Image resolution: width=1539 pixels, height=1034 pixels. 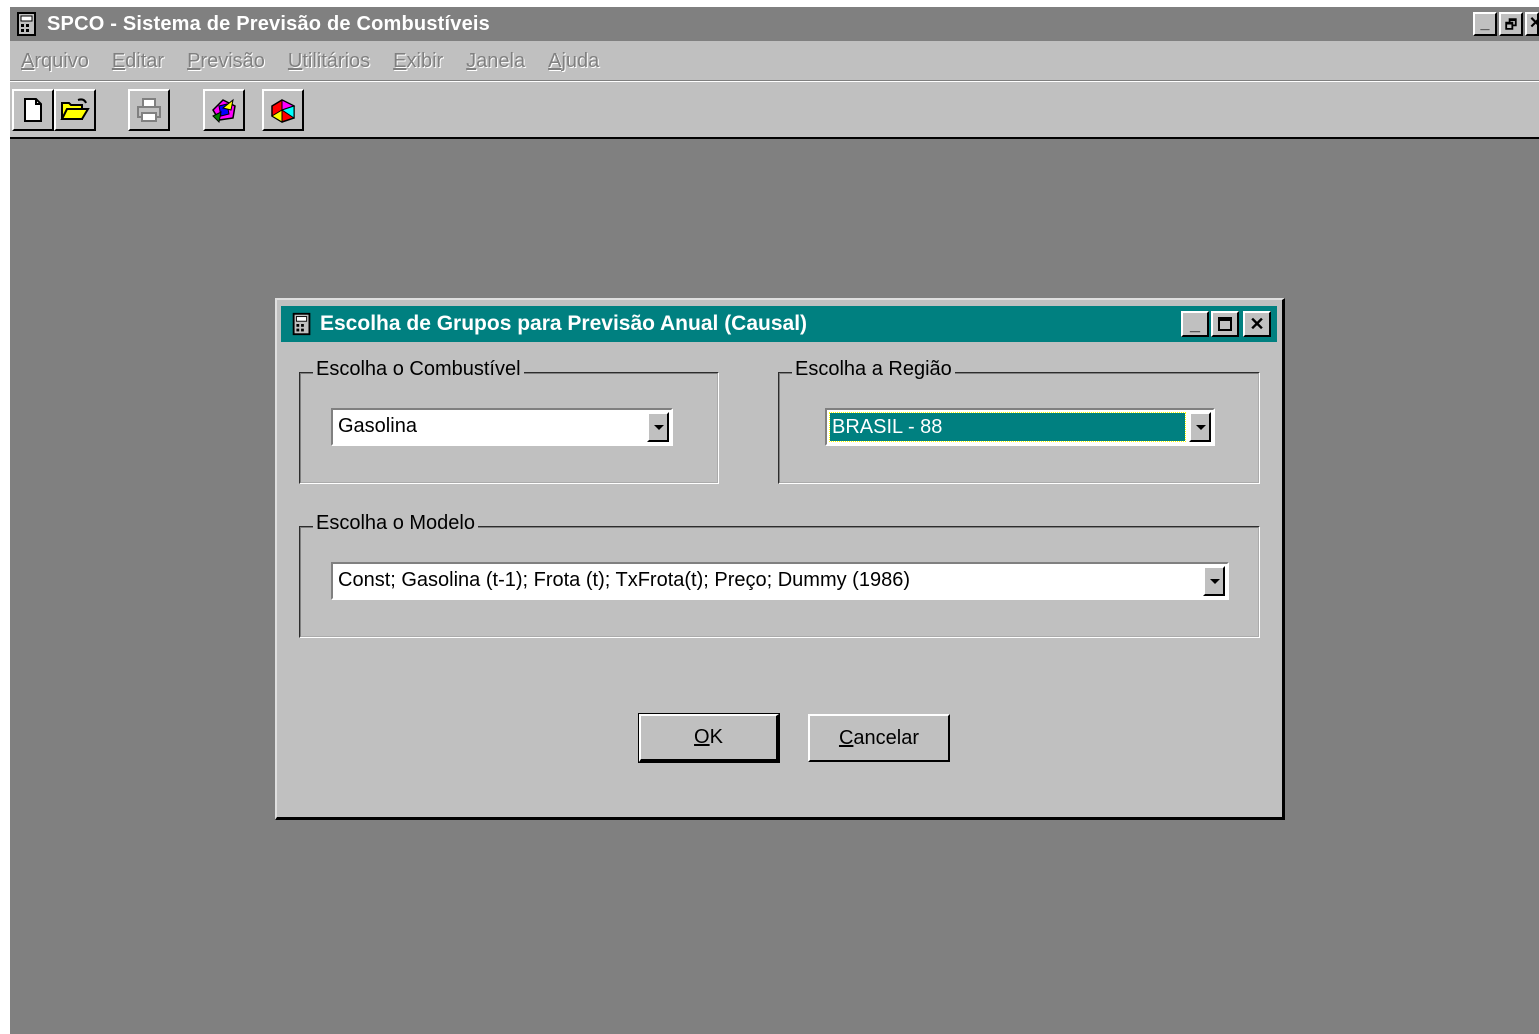 I want to click on menu-arquivo: Arquivo, so click(x=55, y=61).